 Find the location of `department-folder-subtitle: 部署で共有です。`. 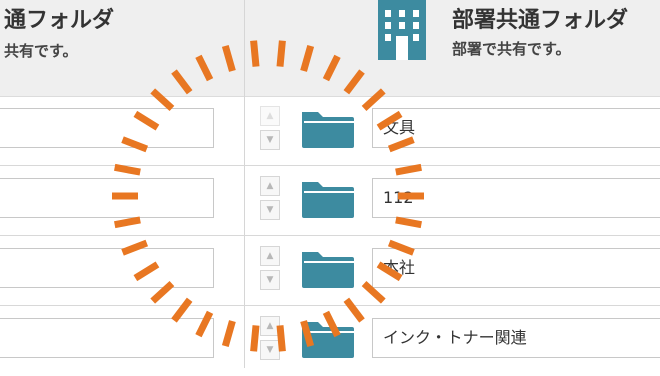

department-folder-subtitle: 部署で共有です。 is located at coordinates (511, 49).